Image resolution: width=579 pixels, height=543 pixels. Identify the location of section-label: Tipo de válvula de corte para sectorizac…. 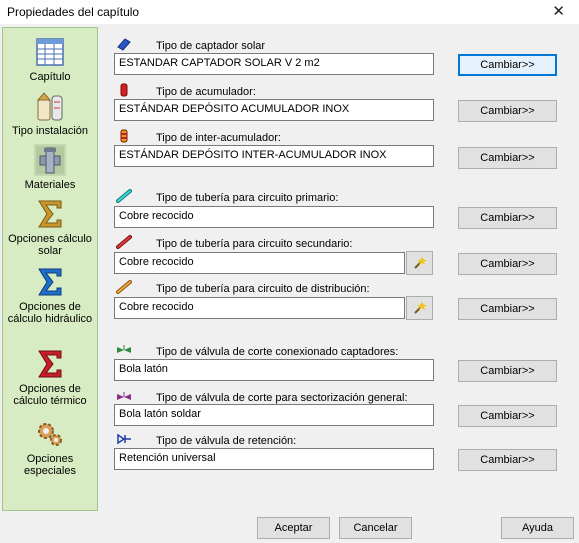
(282, 398).